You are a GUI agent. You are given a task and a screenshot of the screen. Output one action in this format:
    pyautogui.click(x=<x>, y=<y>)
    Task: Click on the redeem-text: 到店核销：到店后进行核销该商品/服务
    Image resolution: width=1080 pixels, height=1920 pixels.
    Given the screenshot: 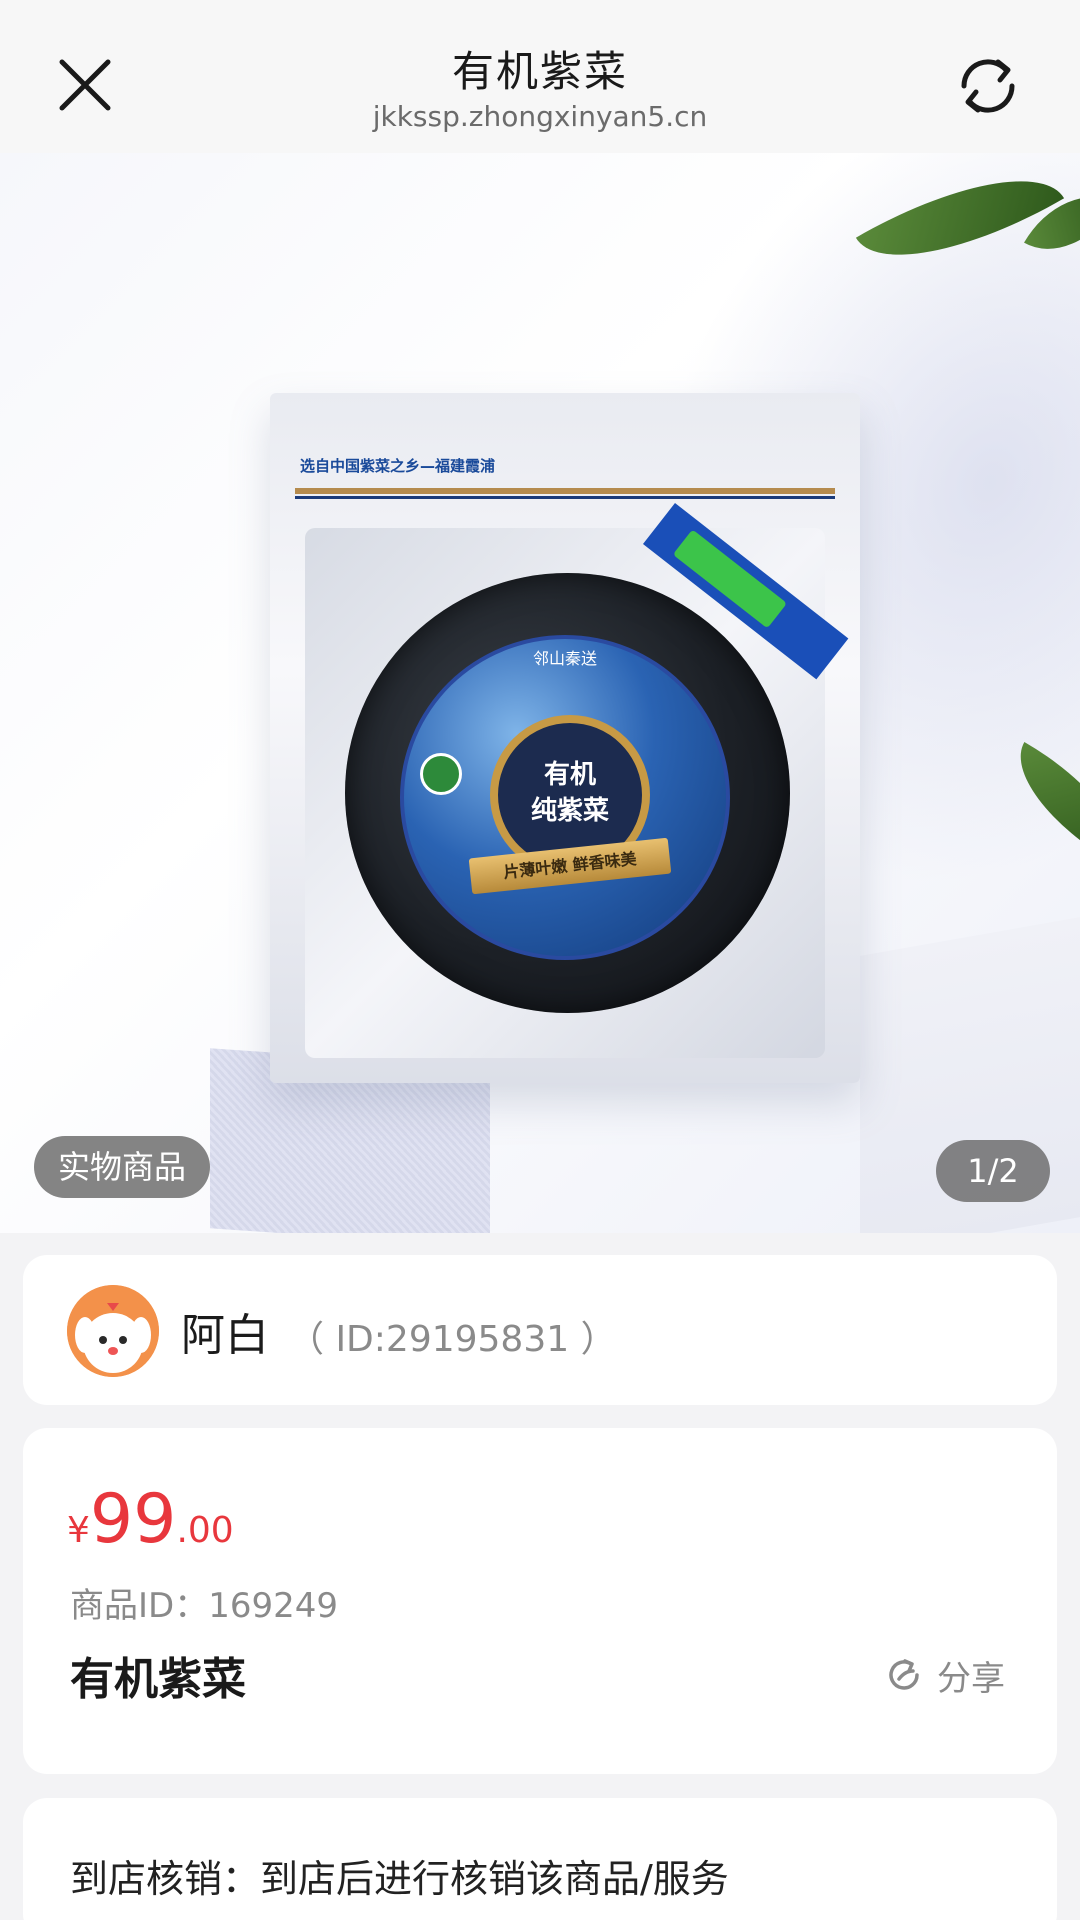 What is the action you would take?
    pyautogui.click(x=399, y=1879)
    